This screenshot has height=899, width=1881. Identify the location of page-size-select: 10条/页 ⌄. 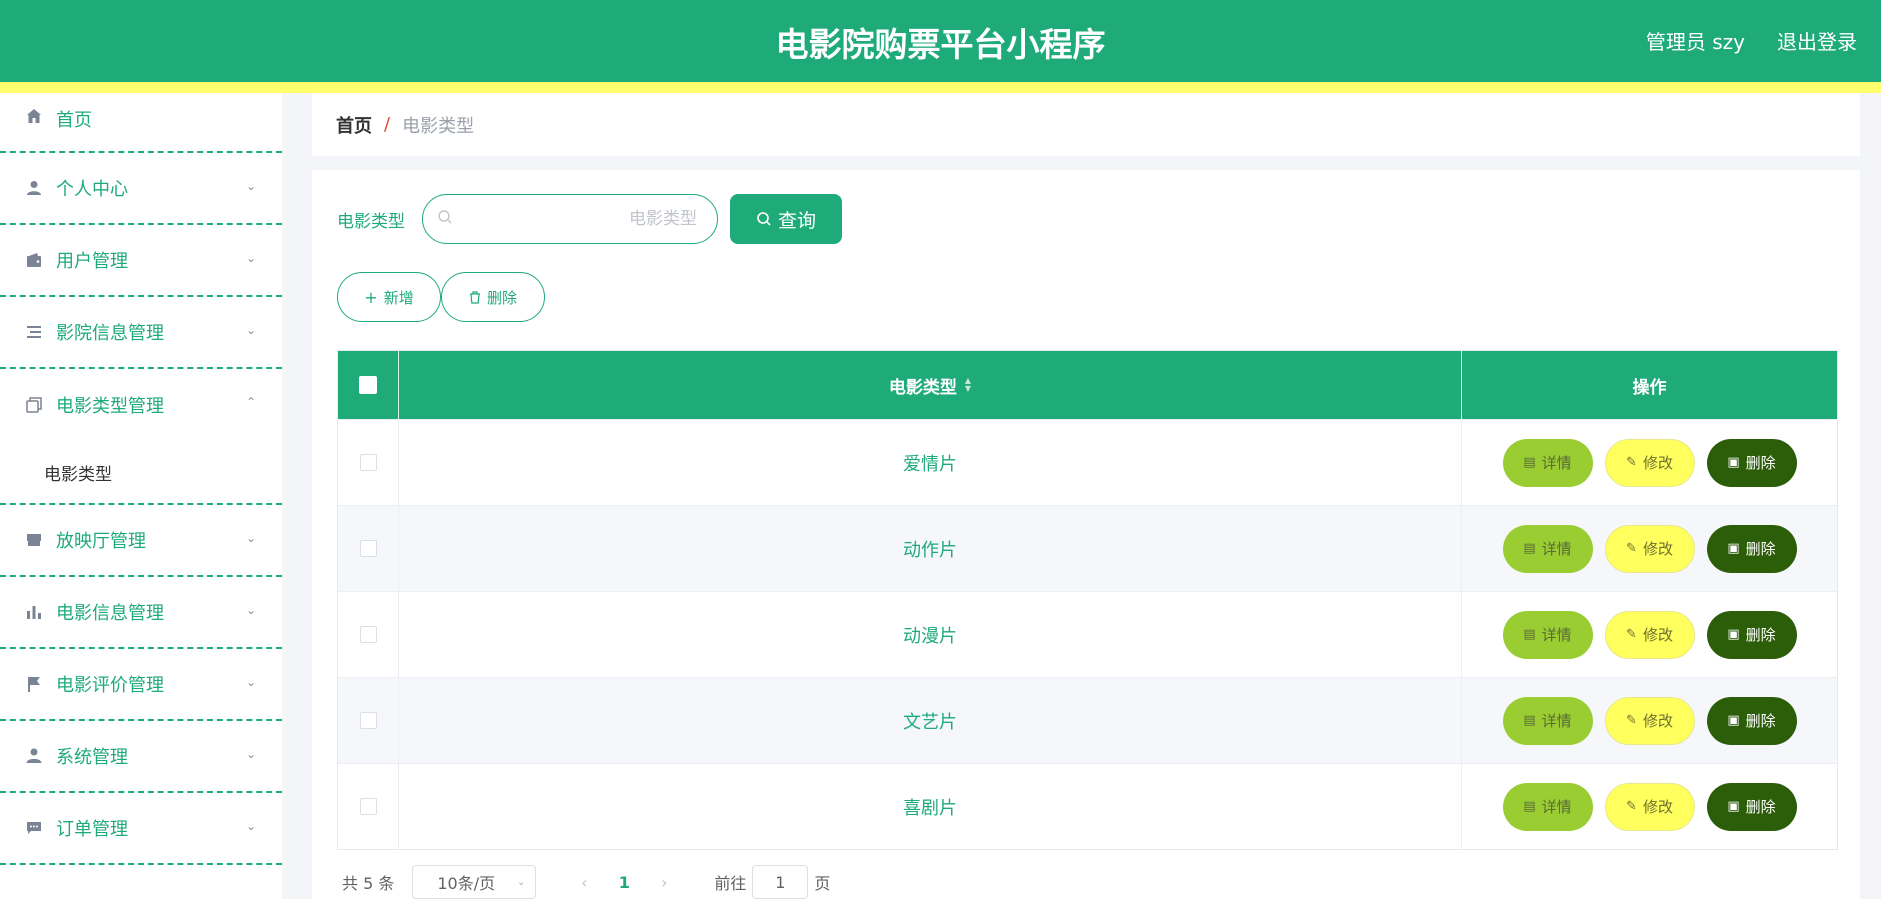
(474, 882).